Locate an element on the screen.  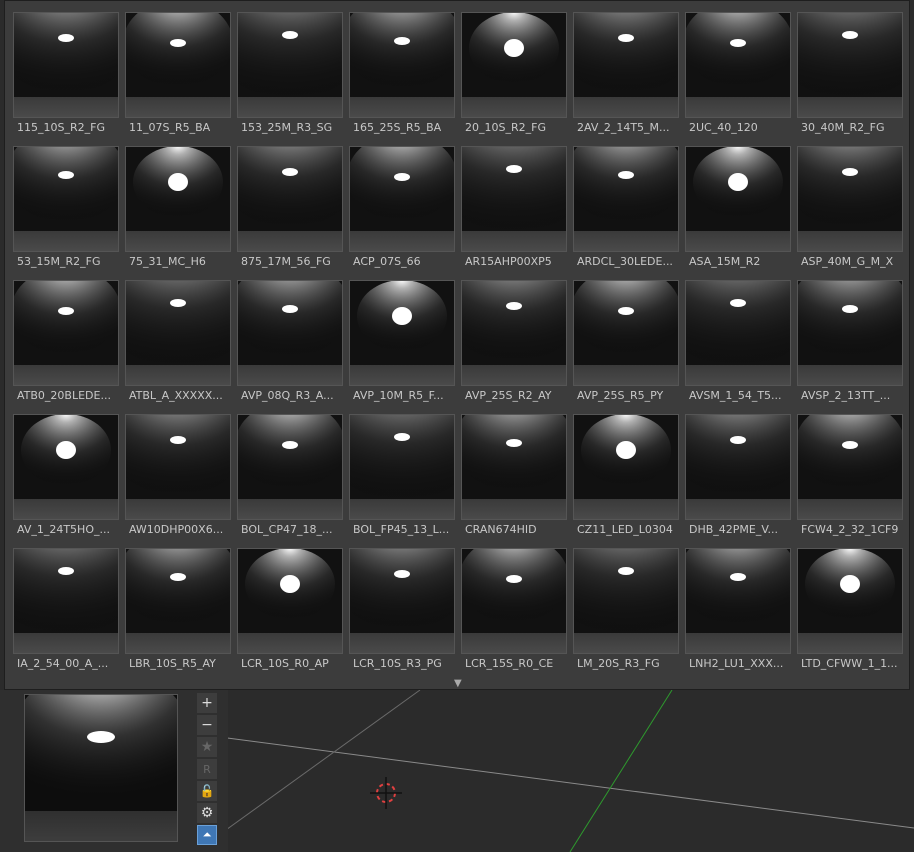
ies-profile-label: 2UC_40_120 is located at coordinates (723, 127).